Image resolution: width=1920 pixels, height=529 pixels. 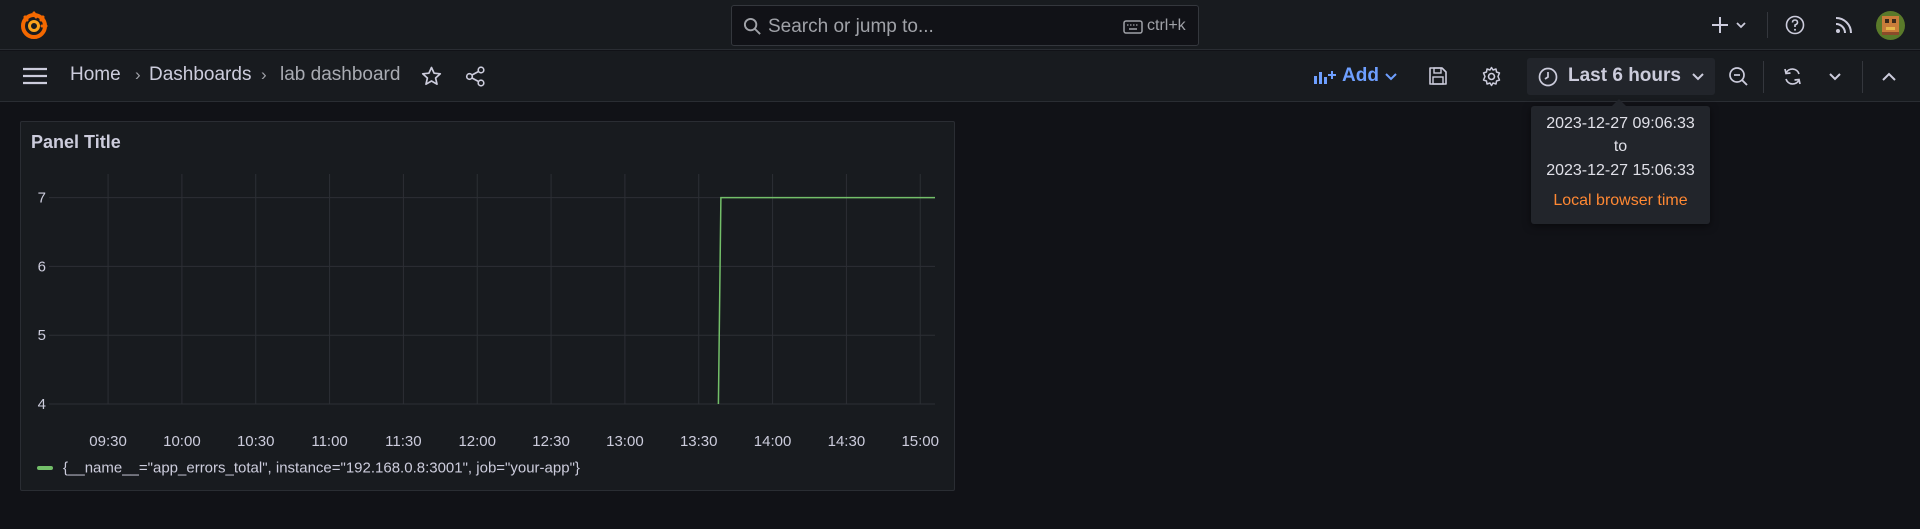 What do you see at coordinates (551, 441) in the screenshot?
I see `x-tick-label: 12:30` at bounding box center [551, 441].